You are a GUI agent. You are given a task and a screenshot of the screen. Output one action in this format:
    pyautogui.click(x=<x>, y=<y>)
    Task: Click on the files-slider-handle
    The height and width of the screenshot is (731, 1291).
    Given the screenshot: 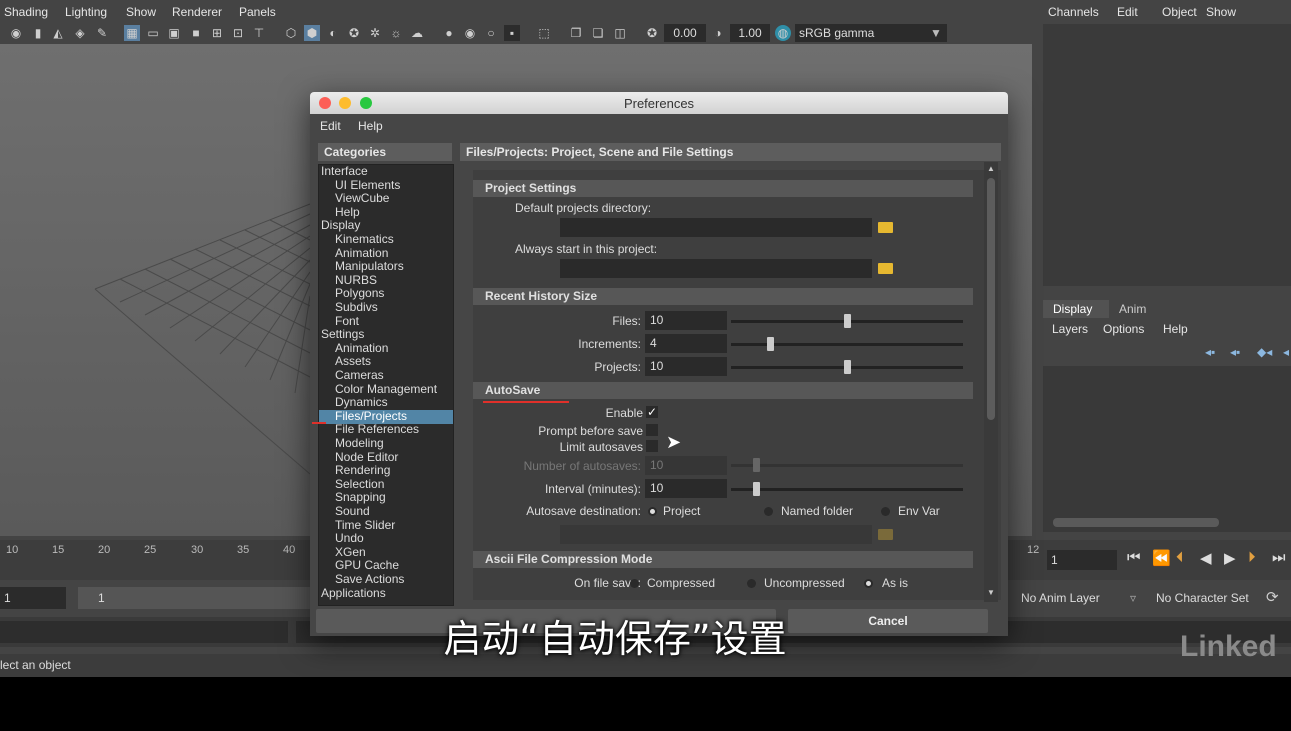 What is the action you would take?
    pyautogui.click(x=847, y=321)
    